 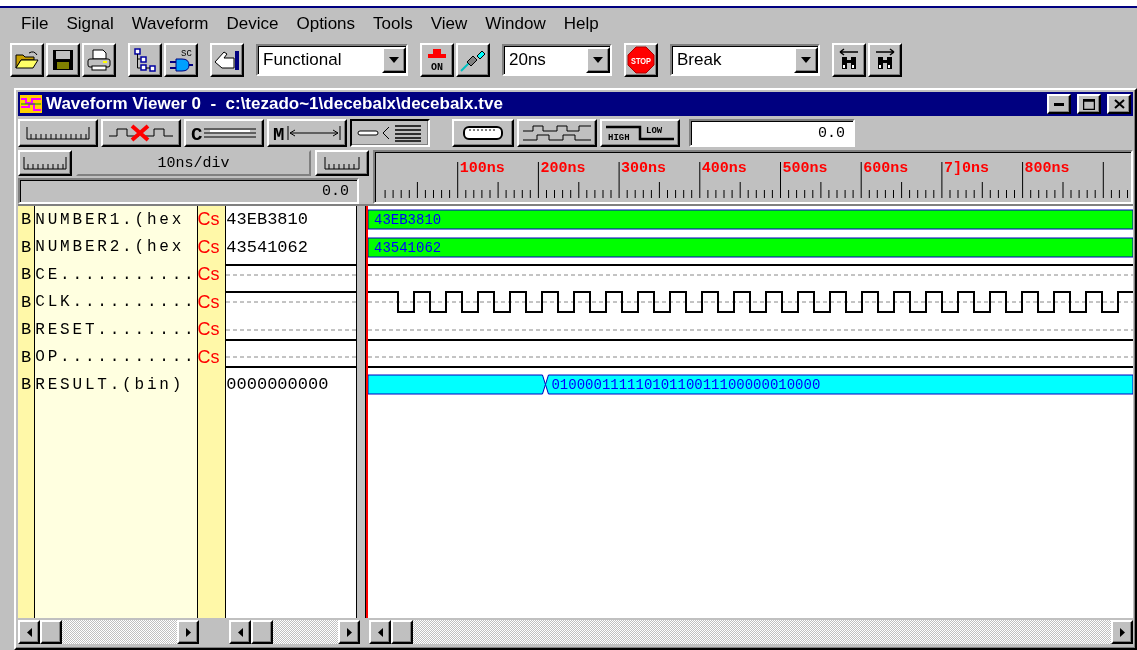 I want to click on zoom-out-button, so click(x=342, y=163).